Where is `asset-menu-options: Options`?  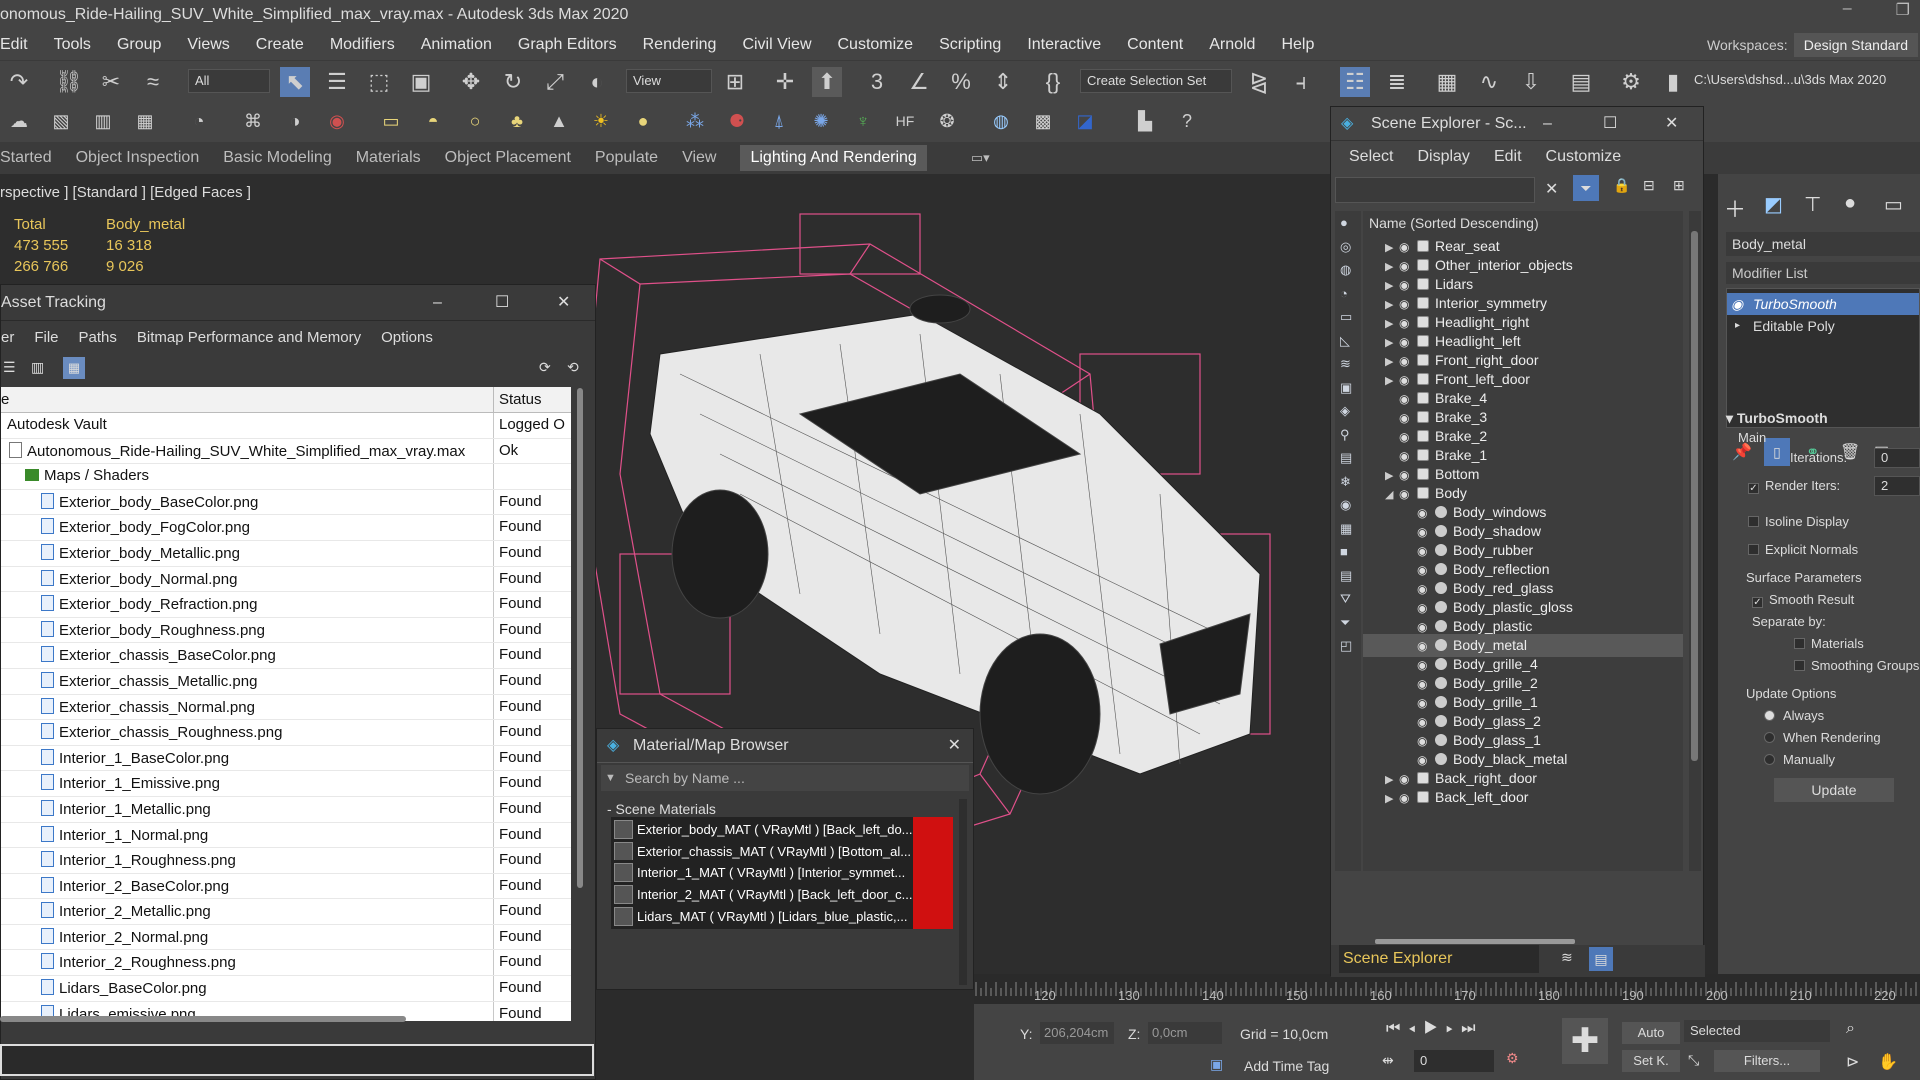
asset-menu-options: Options is located at coordinates (407, 337).